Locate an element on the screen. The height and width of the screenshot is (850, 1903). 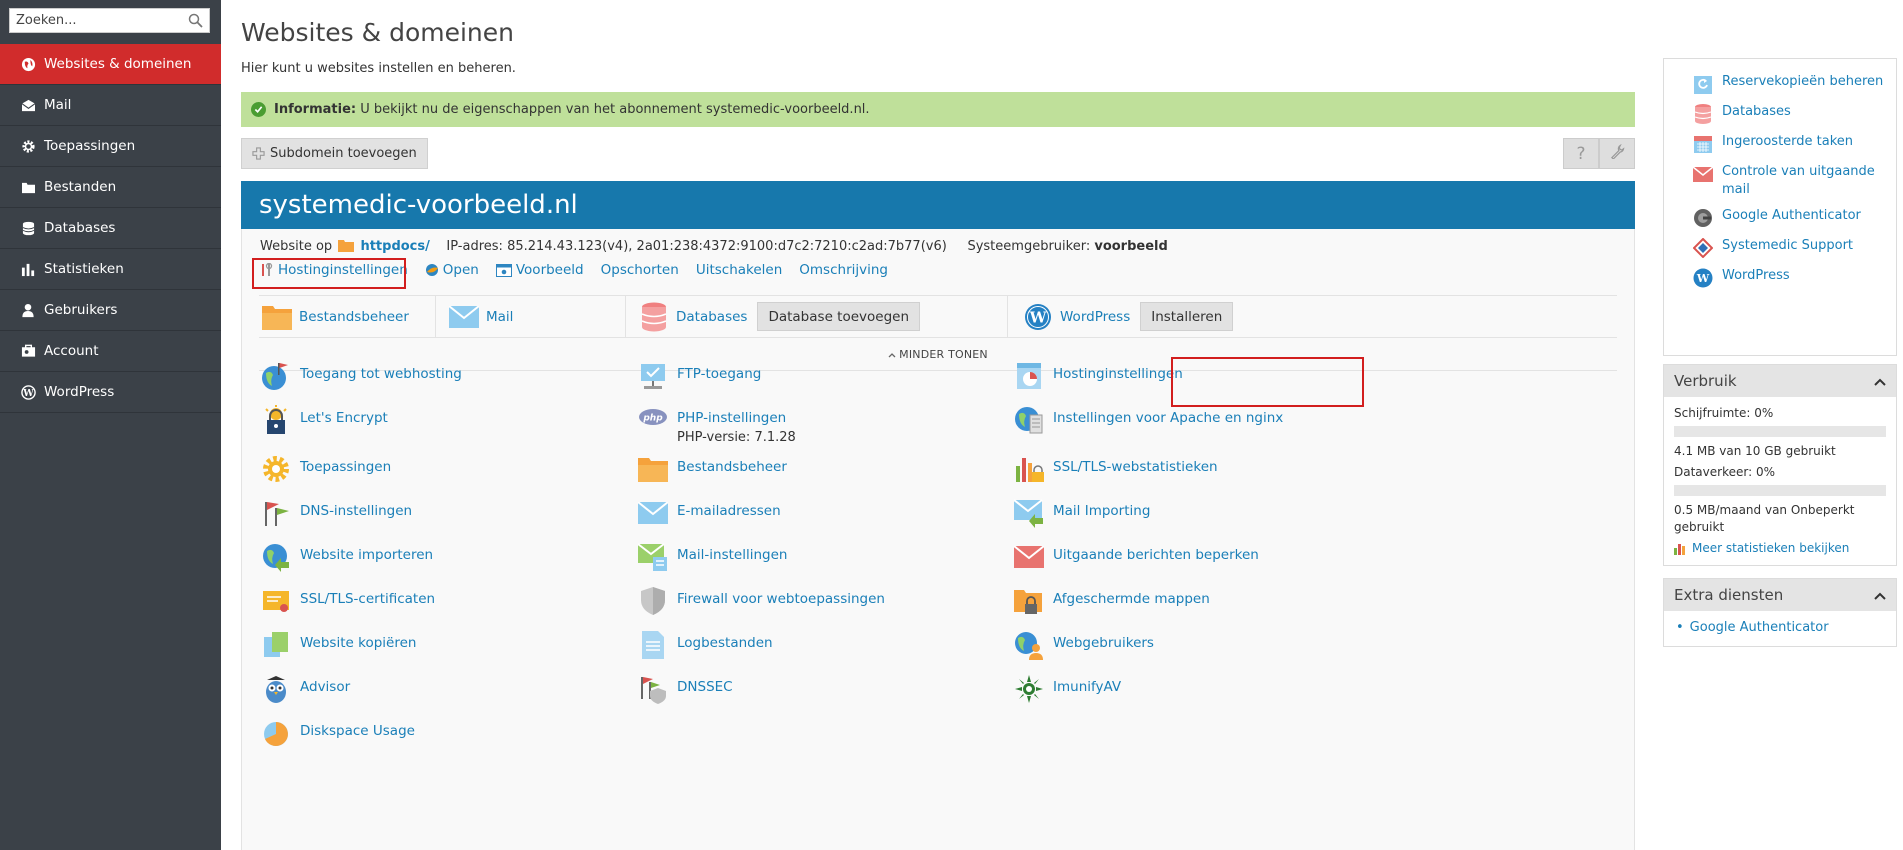
lock-sun-icon is located at coordinates (276, 420).